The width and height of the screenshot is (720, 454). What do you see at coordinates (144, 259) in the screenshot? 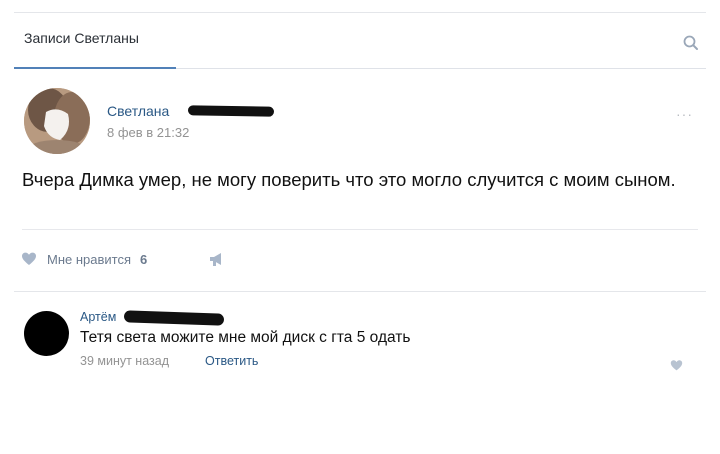
I see `like-count: 6` at bounding box center [144, 259].